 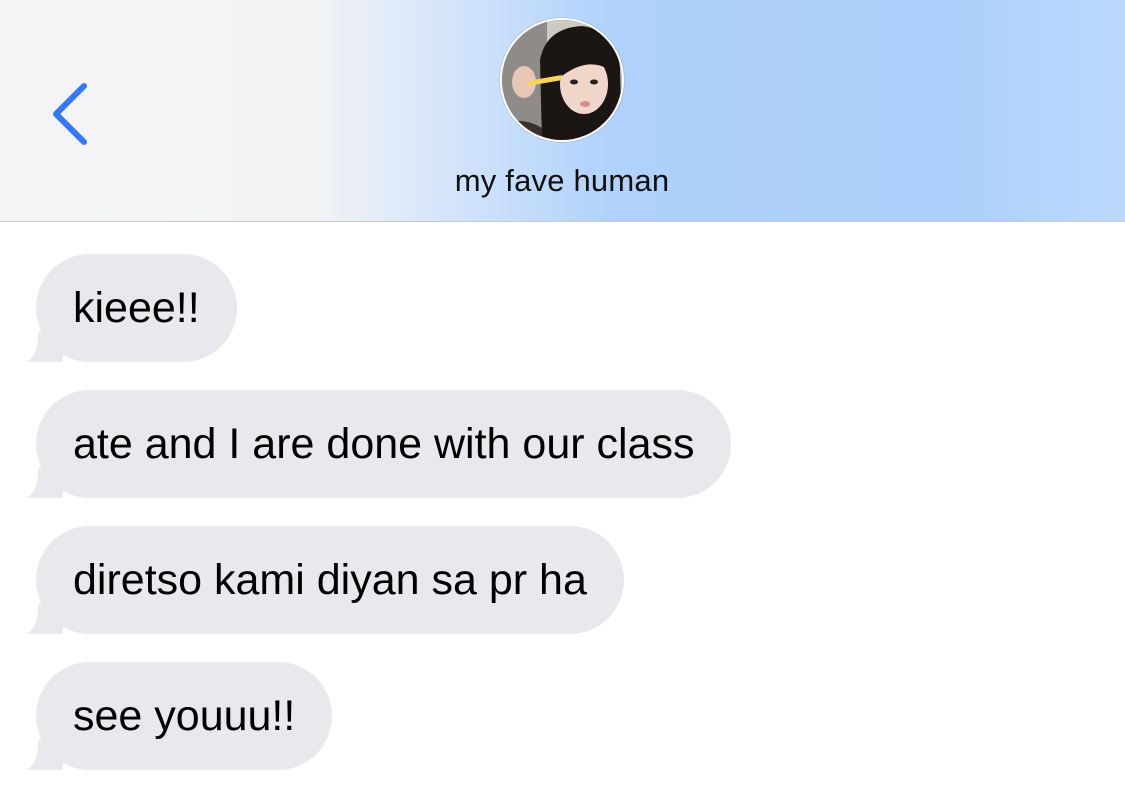 What do you see at coordinates (184, 715) in the screenshot?
I see `message-text: see youuu!!` at bounding box center [184, 715].